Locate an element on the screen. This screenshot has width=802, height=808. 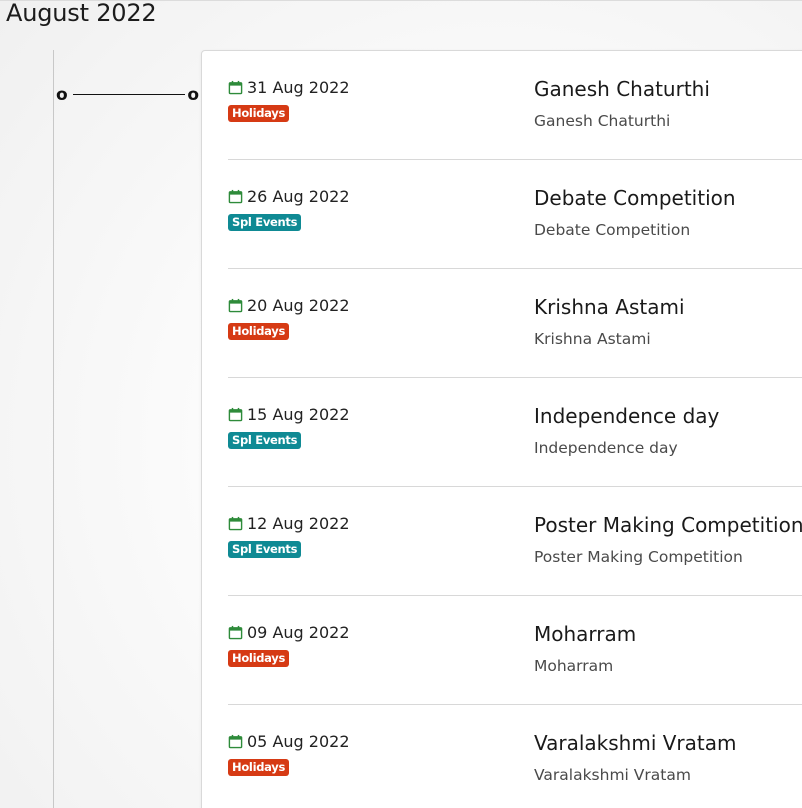
event-title: Krishna Astami is located at coordinates (609, 307).